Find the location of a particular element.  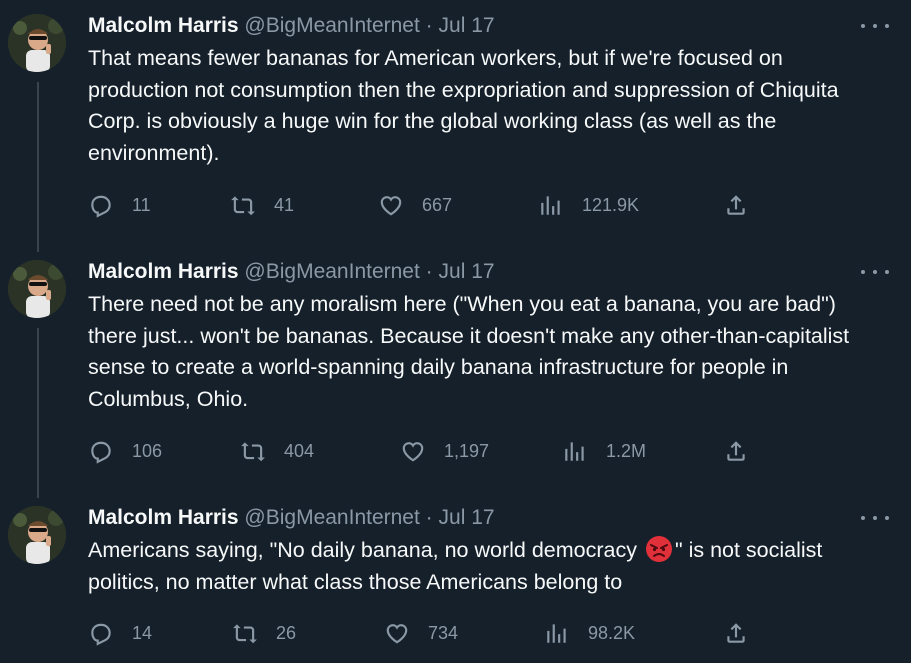

repost-count: 26 is located at coordinates (286, 632).